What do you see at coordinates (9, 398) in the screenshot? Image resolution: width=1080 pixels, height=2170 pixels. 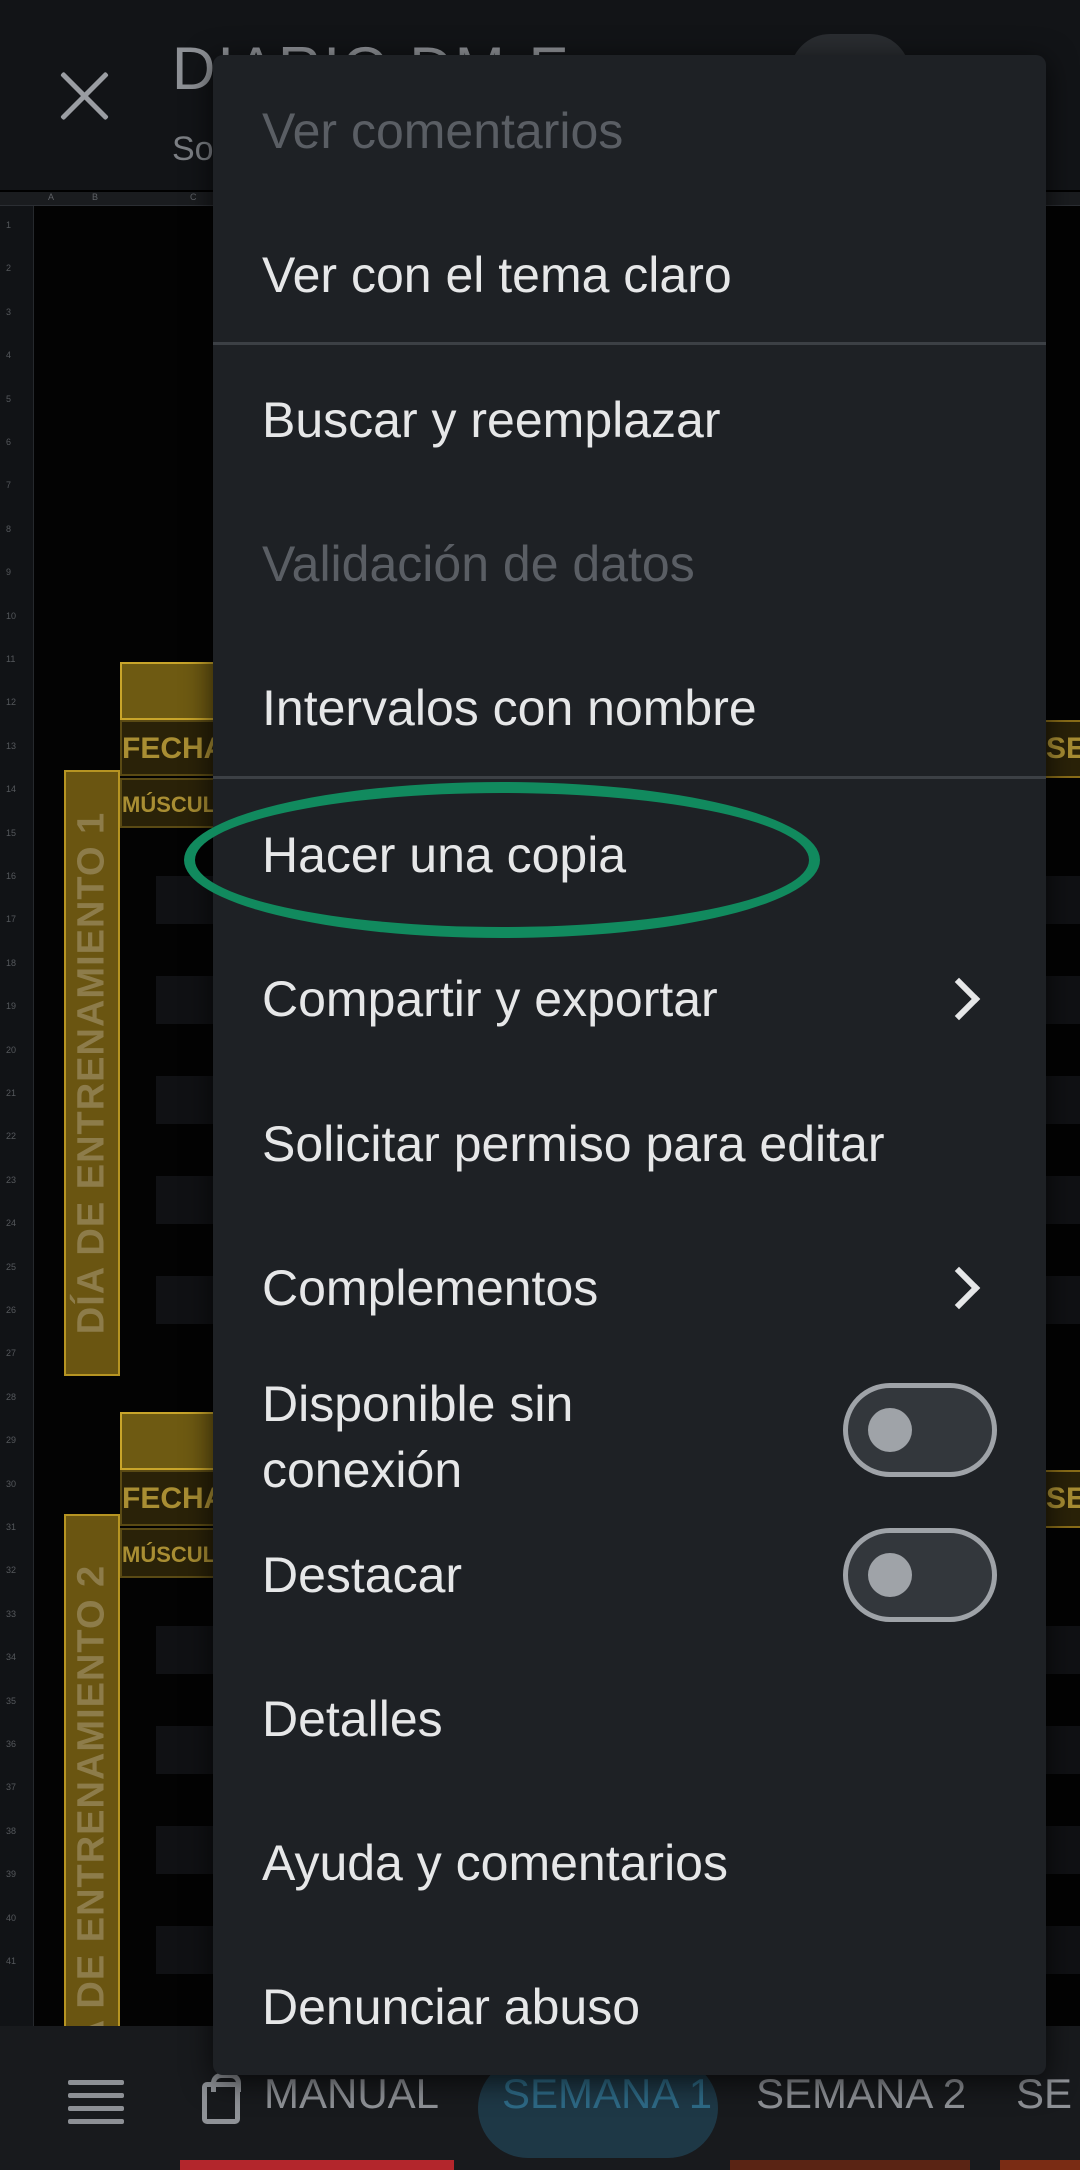 I see `row-number: 5` at bounding box center [9, 398].